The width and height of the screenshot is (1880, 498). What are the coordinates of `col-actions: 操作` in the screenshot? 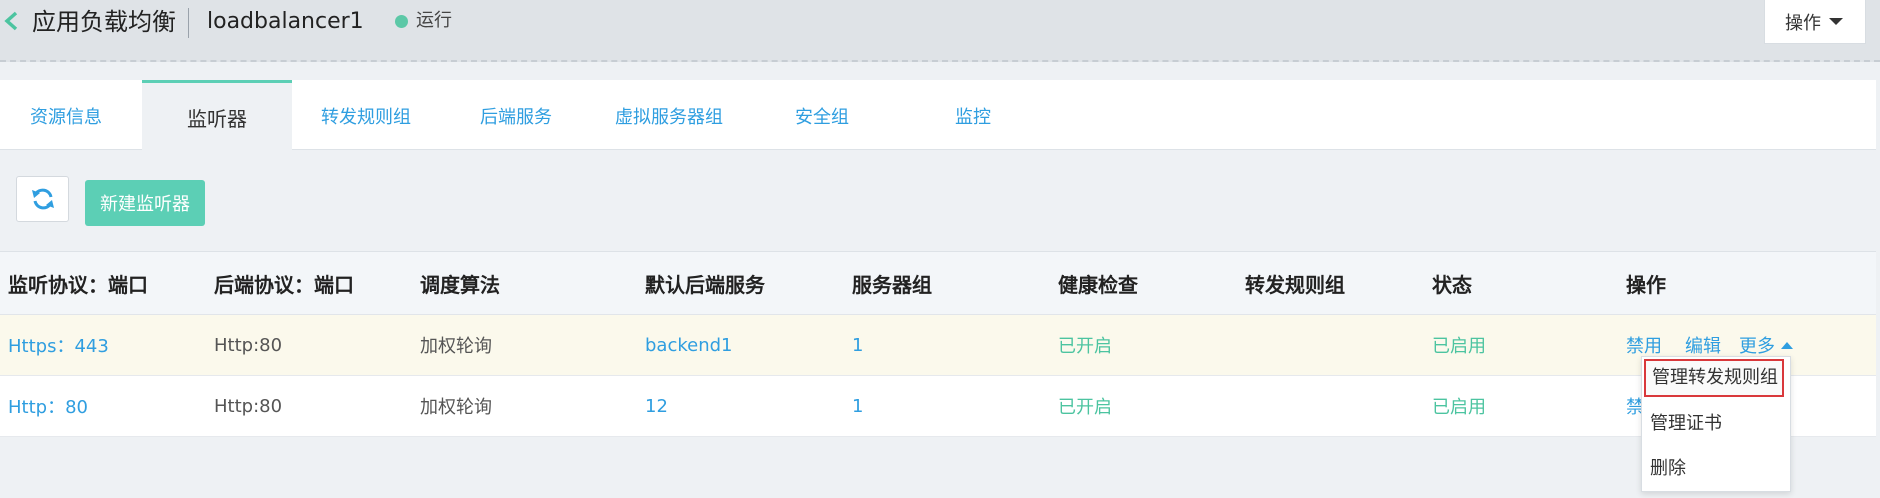 It's located at (1646, 284).